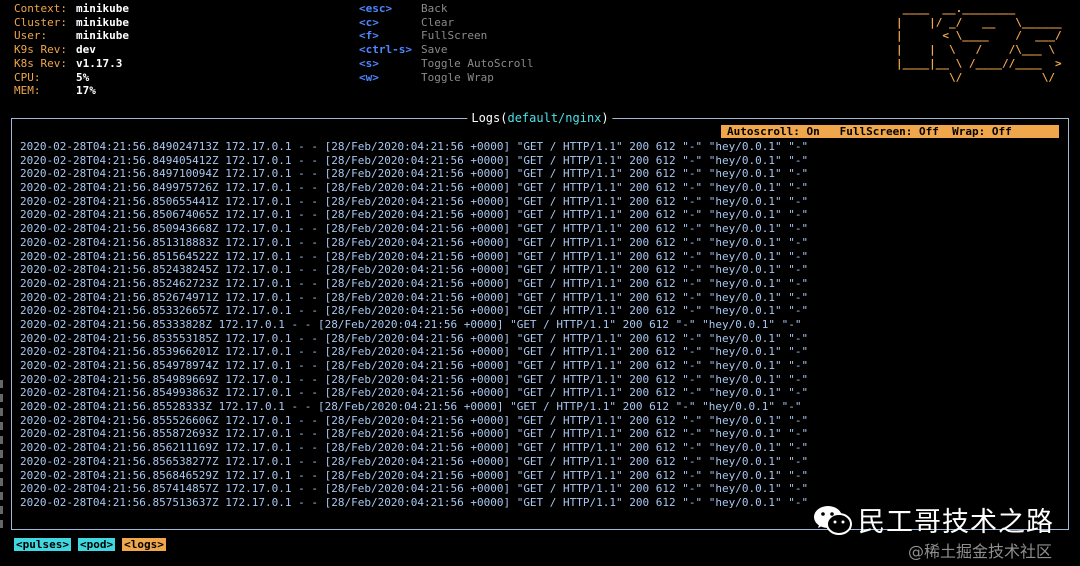  I want to click on info-value: dev, so click(86, 50).